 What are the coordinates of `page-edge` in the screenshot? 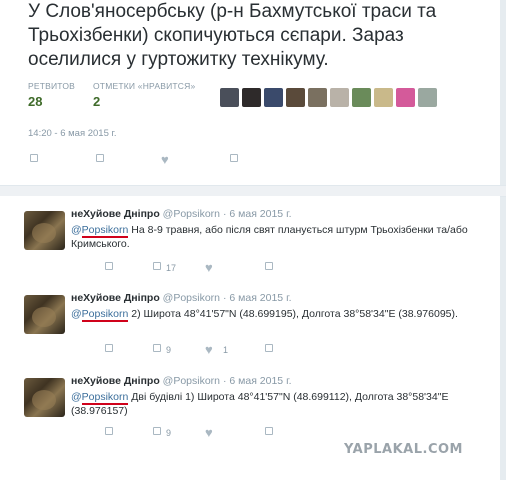 It's located at (503, 240).